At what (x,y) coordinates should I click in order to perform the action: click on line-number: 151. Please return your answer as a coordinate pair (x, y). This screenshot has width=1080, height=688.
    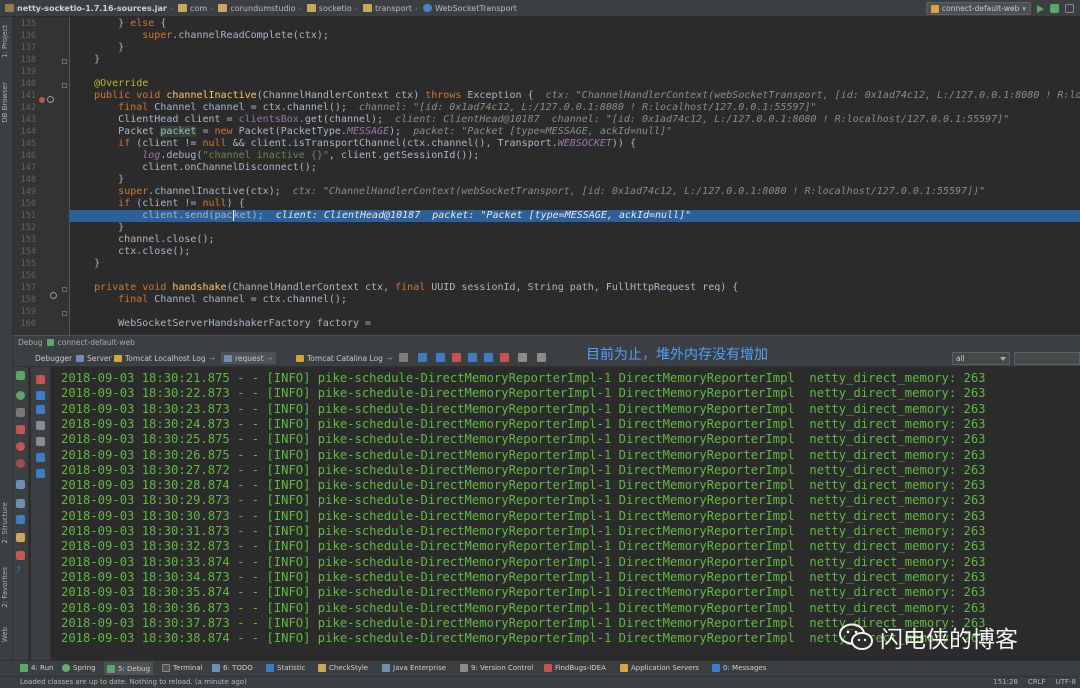
    Looking at the image, I should click on (28, 216).